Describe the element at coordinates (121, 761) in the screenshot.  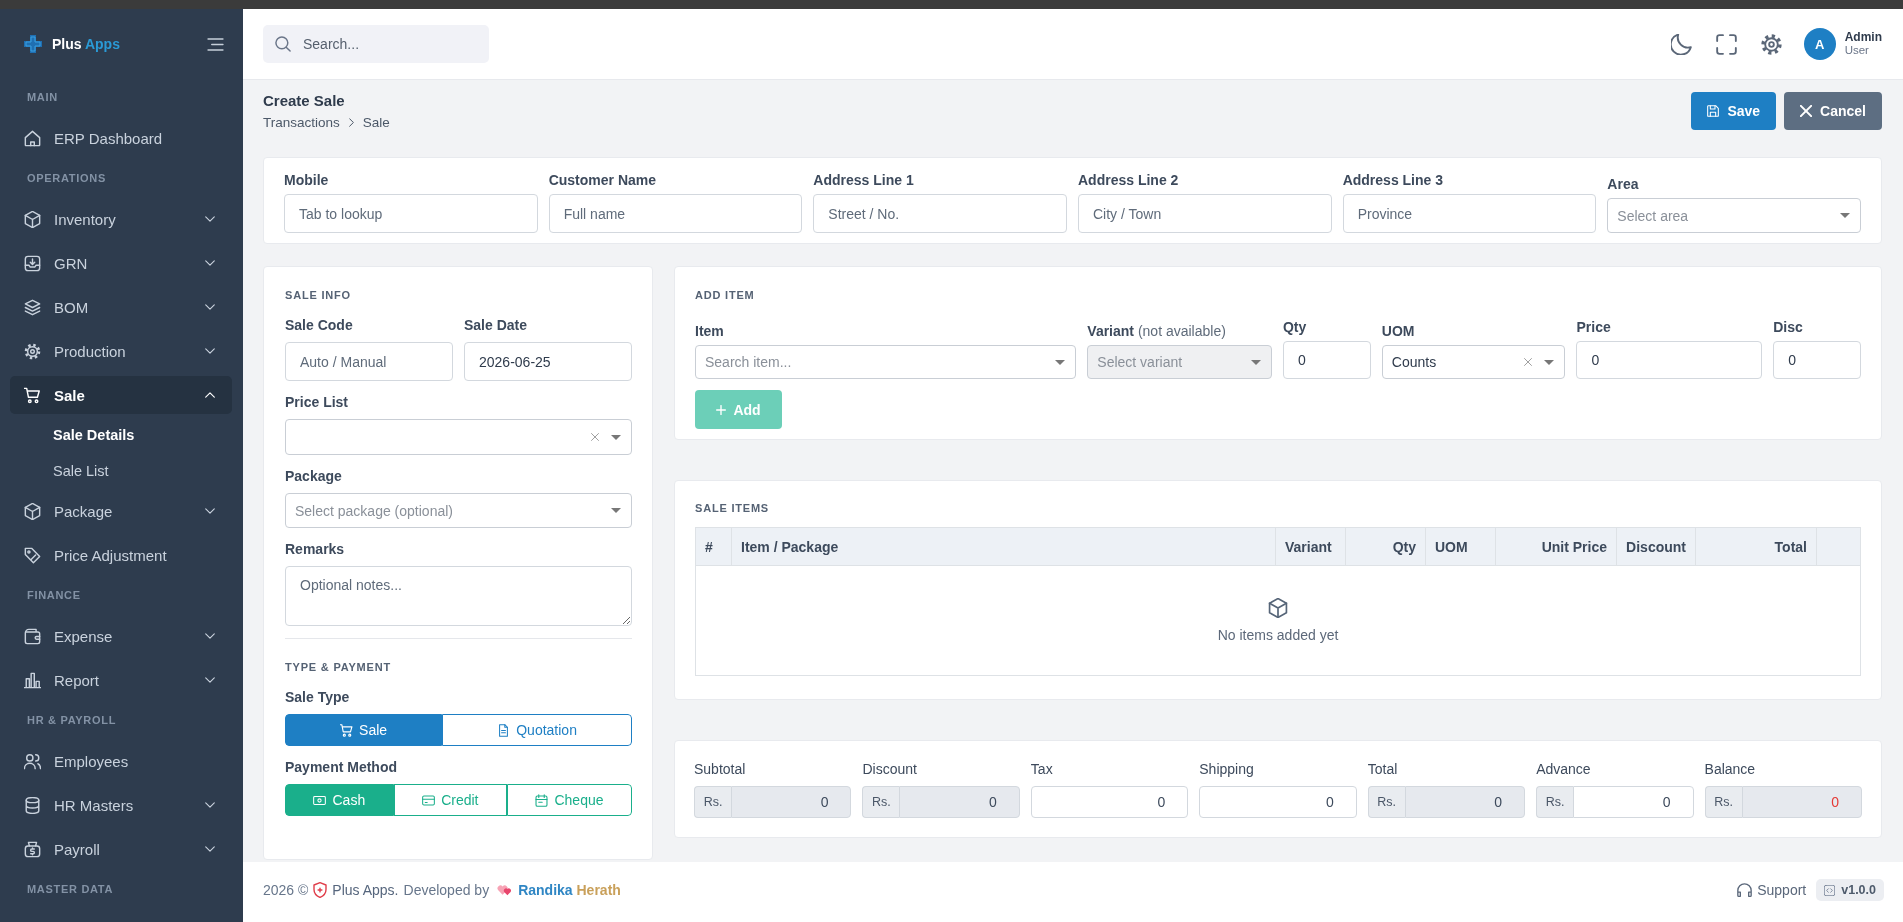
I see `nav-item: Employees` at that location.